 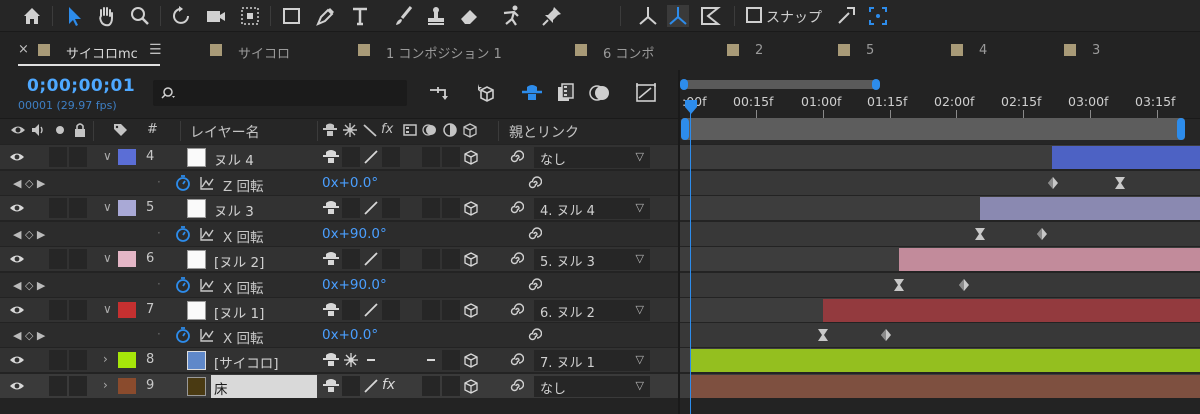 What do you see at coordinates (29, 285) in the screenshot?
I see `keyframe-navigator: ◀ ◇ ▶` at bounding box center [29, 285].